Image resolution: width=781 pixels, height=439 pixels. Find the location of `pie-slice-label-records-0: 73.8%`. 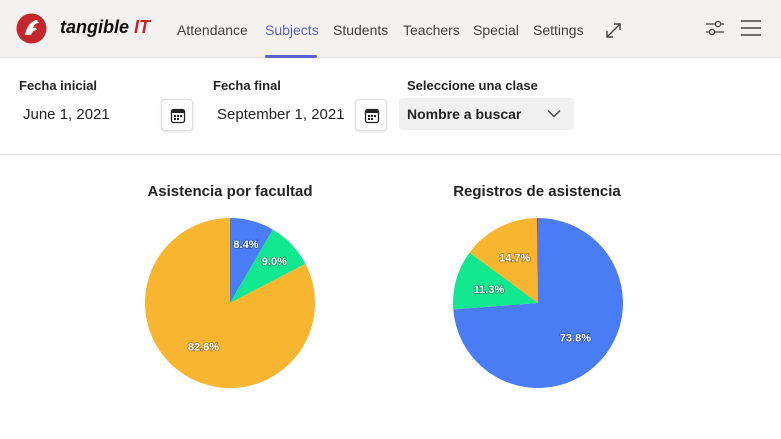

pie-slice-label-records-0: 73.8% is located at coordinates (575, 339).